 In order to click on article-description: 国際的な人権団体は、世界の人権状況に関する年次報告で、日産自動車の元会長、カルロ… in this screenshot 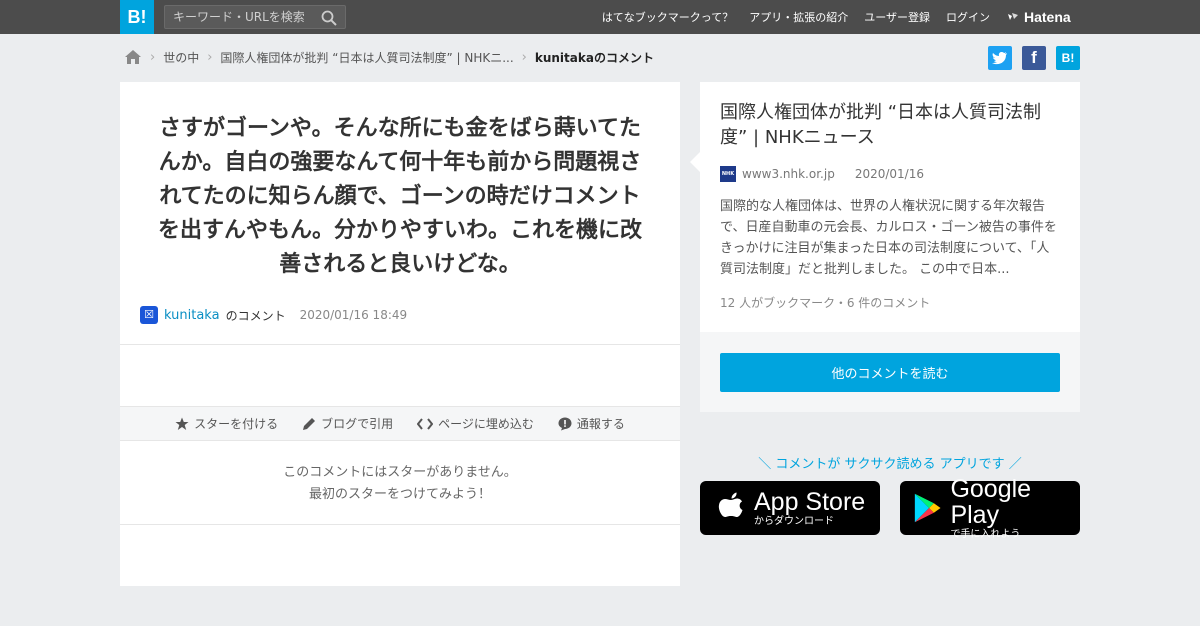, I will do `click(888, 238)`.